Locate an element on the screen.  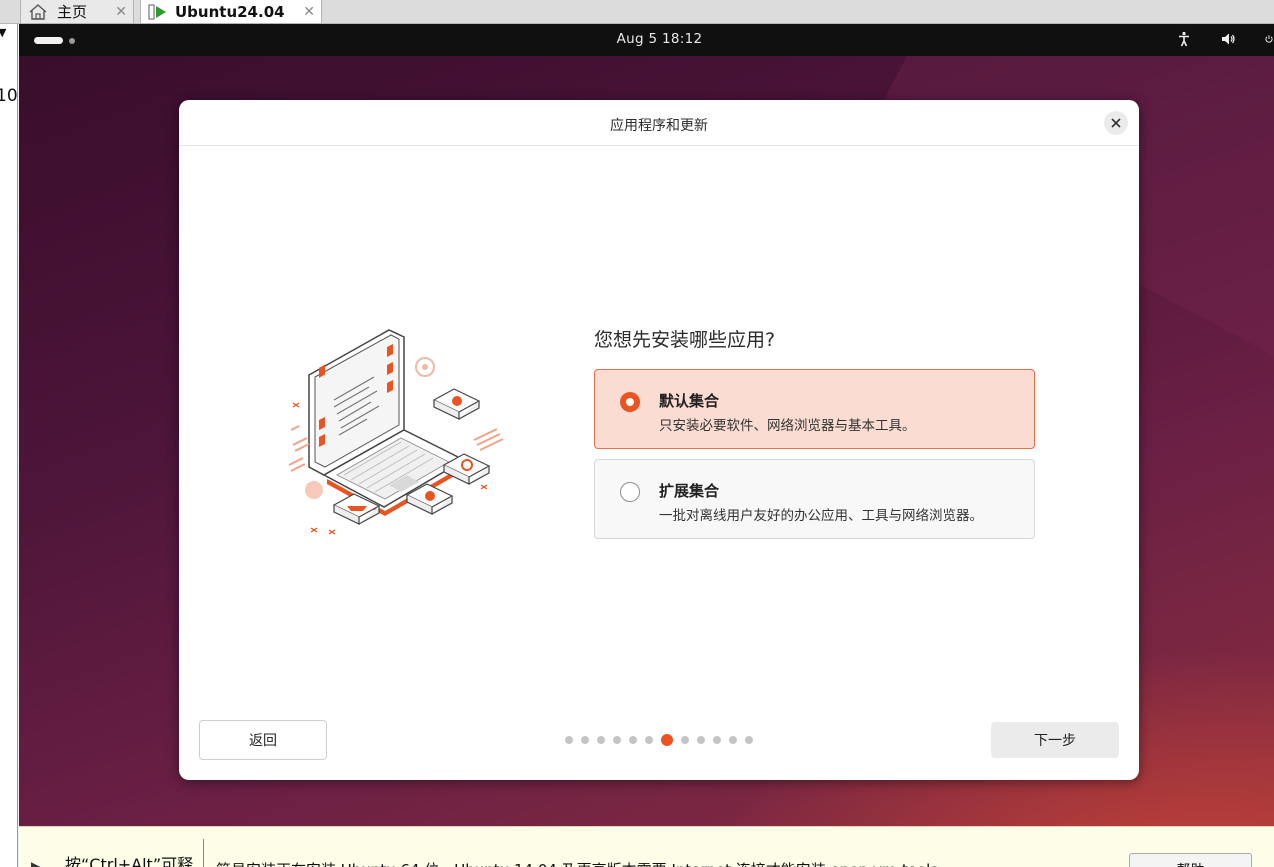
option-title: 默认集合 is located at coordinates (689, 401).